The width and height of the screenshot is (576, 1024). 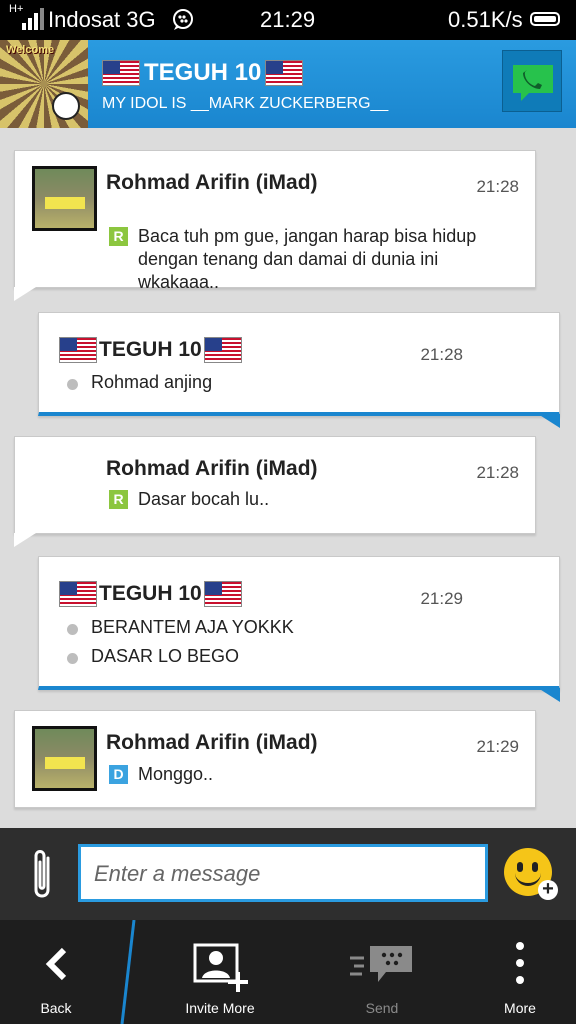 What do you see at coordinates (204, 499) in the screenshot?
I see `message-text: Dasar bocah lu..` at bounding box center [204, 499].